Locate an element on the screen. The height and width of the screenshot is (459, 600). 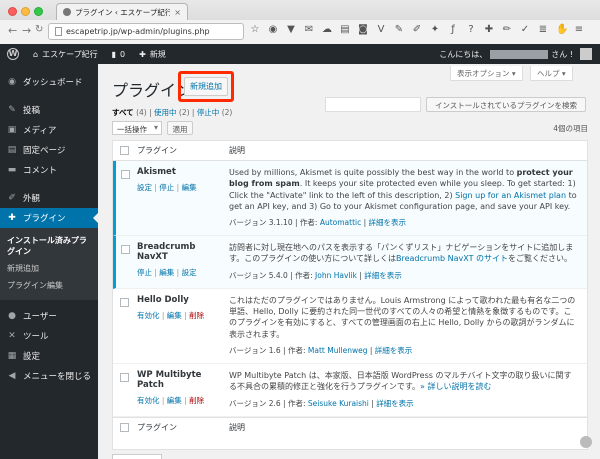
browser-tab: プラグイン ‹ エスケープ紀行 × is located at coordinates (122, 11).